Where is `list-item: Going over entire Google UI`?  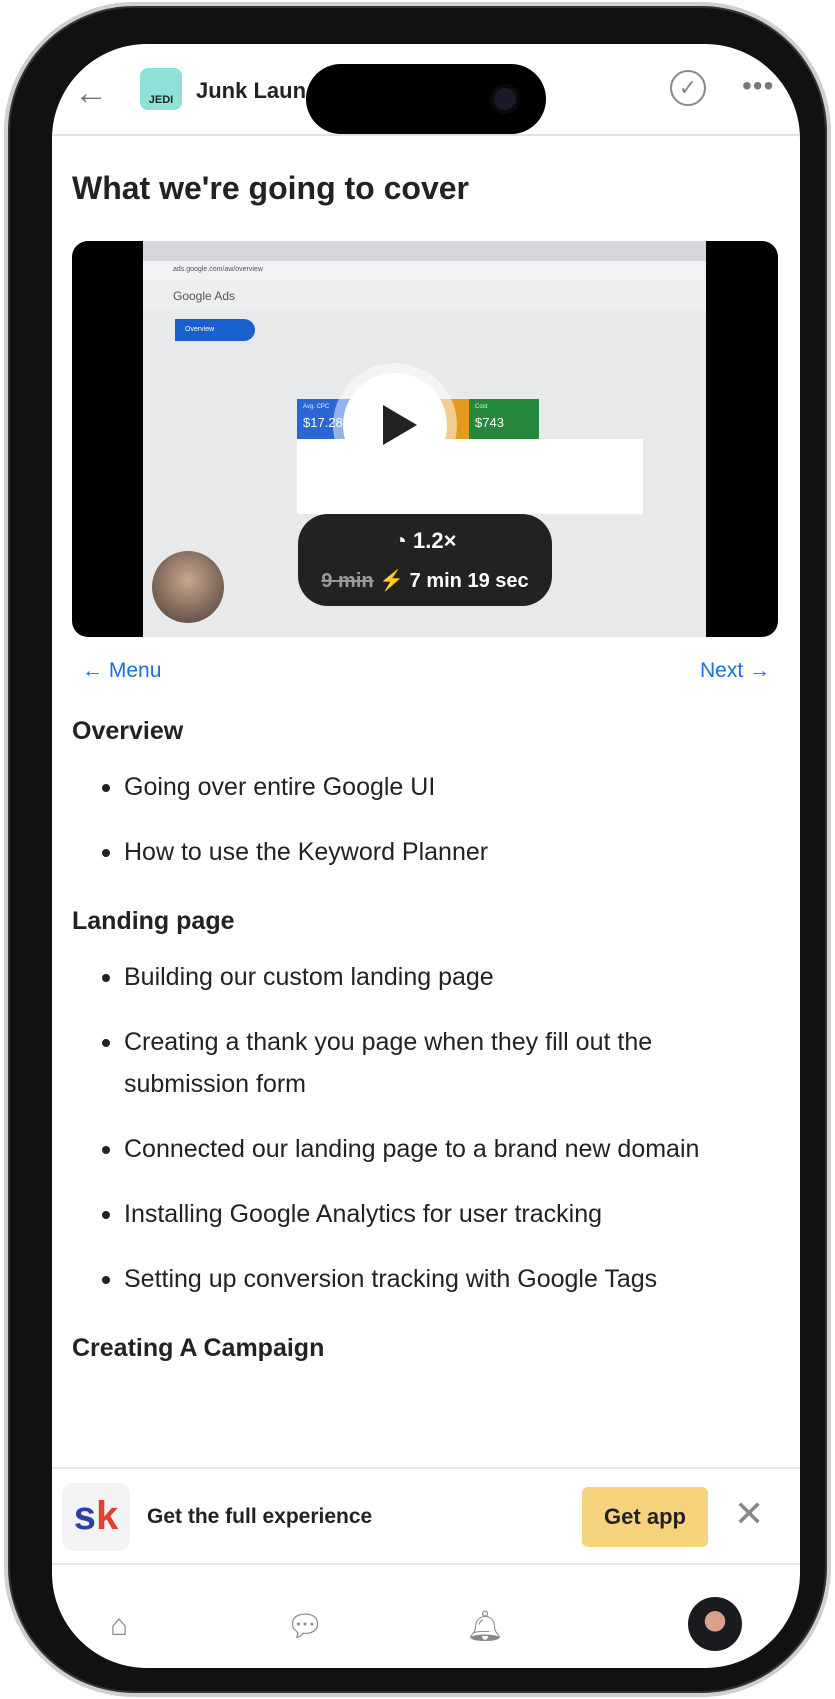 list-item: Going over entire Google UI is located at coordinates (426, 787).